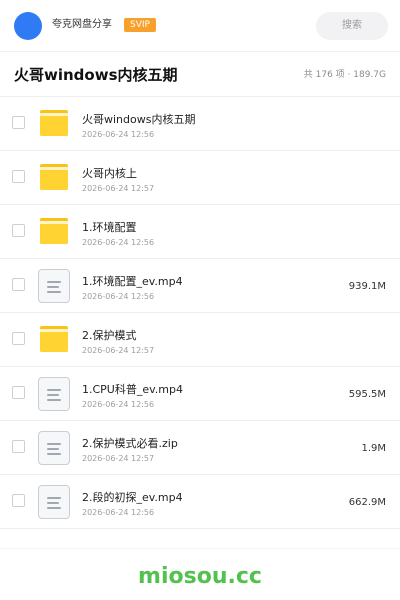  I want to click on item-name: 火哥windows内核五期, so click(139, 119).